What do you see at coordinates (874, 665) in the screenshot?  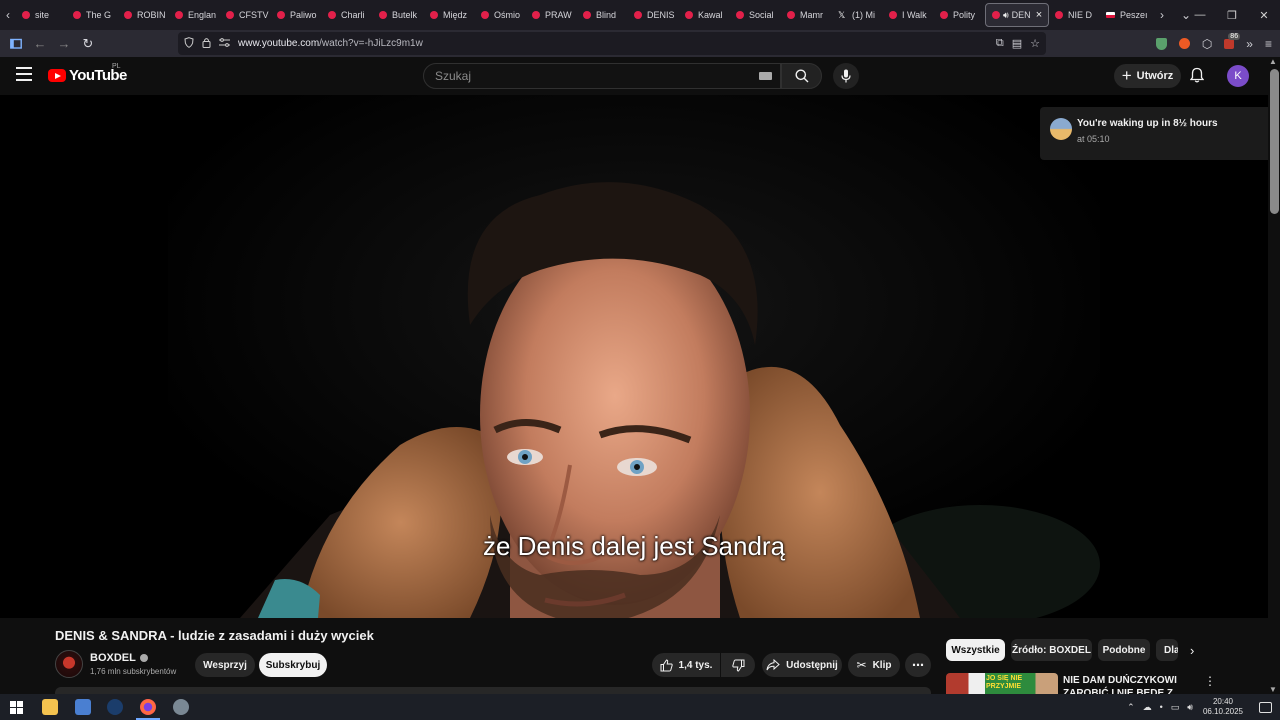 I see `clip-button: ✂ Klip` at bounding box center [874, 665].